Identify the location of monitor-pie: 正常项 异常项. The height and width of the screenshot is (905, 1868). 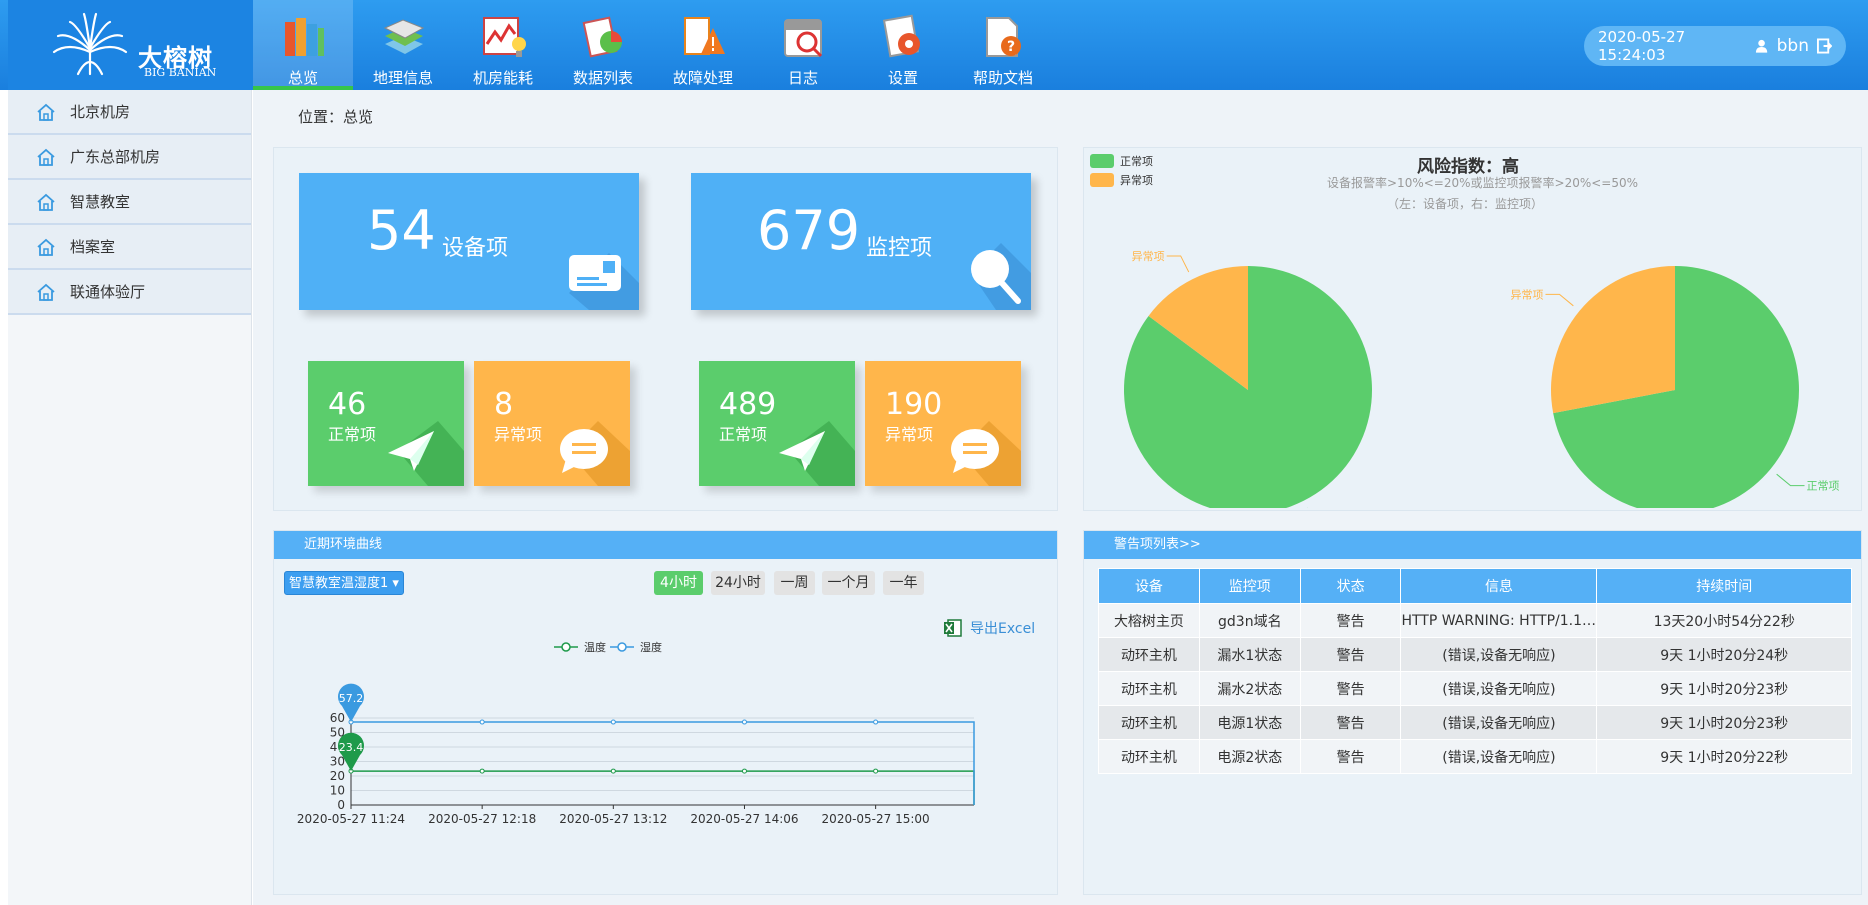
(1675, 387).